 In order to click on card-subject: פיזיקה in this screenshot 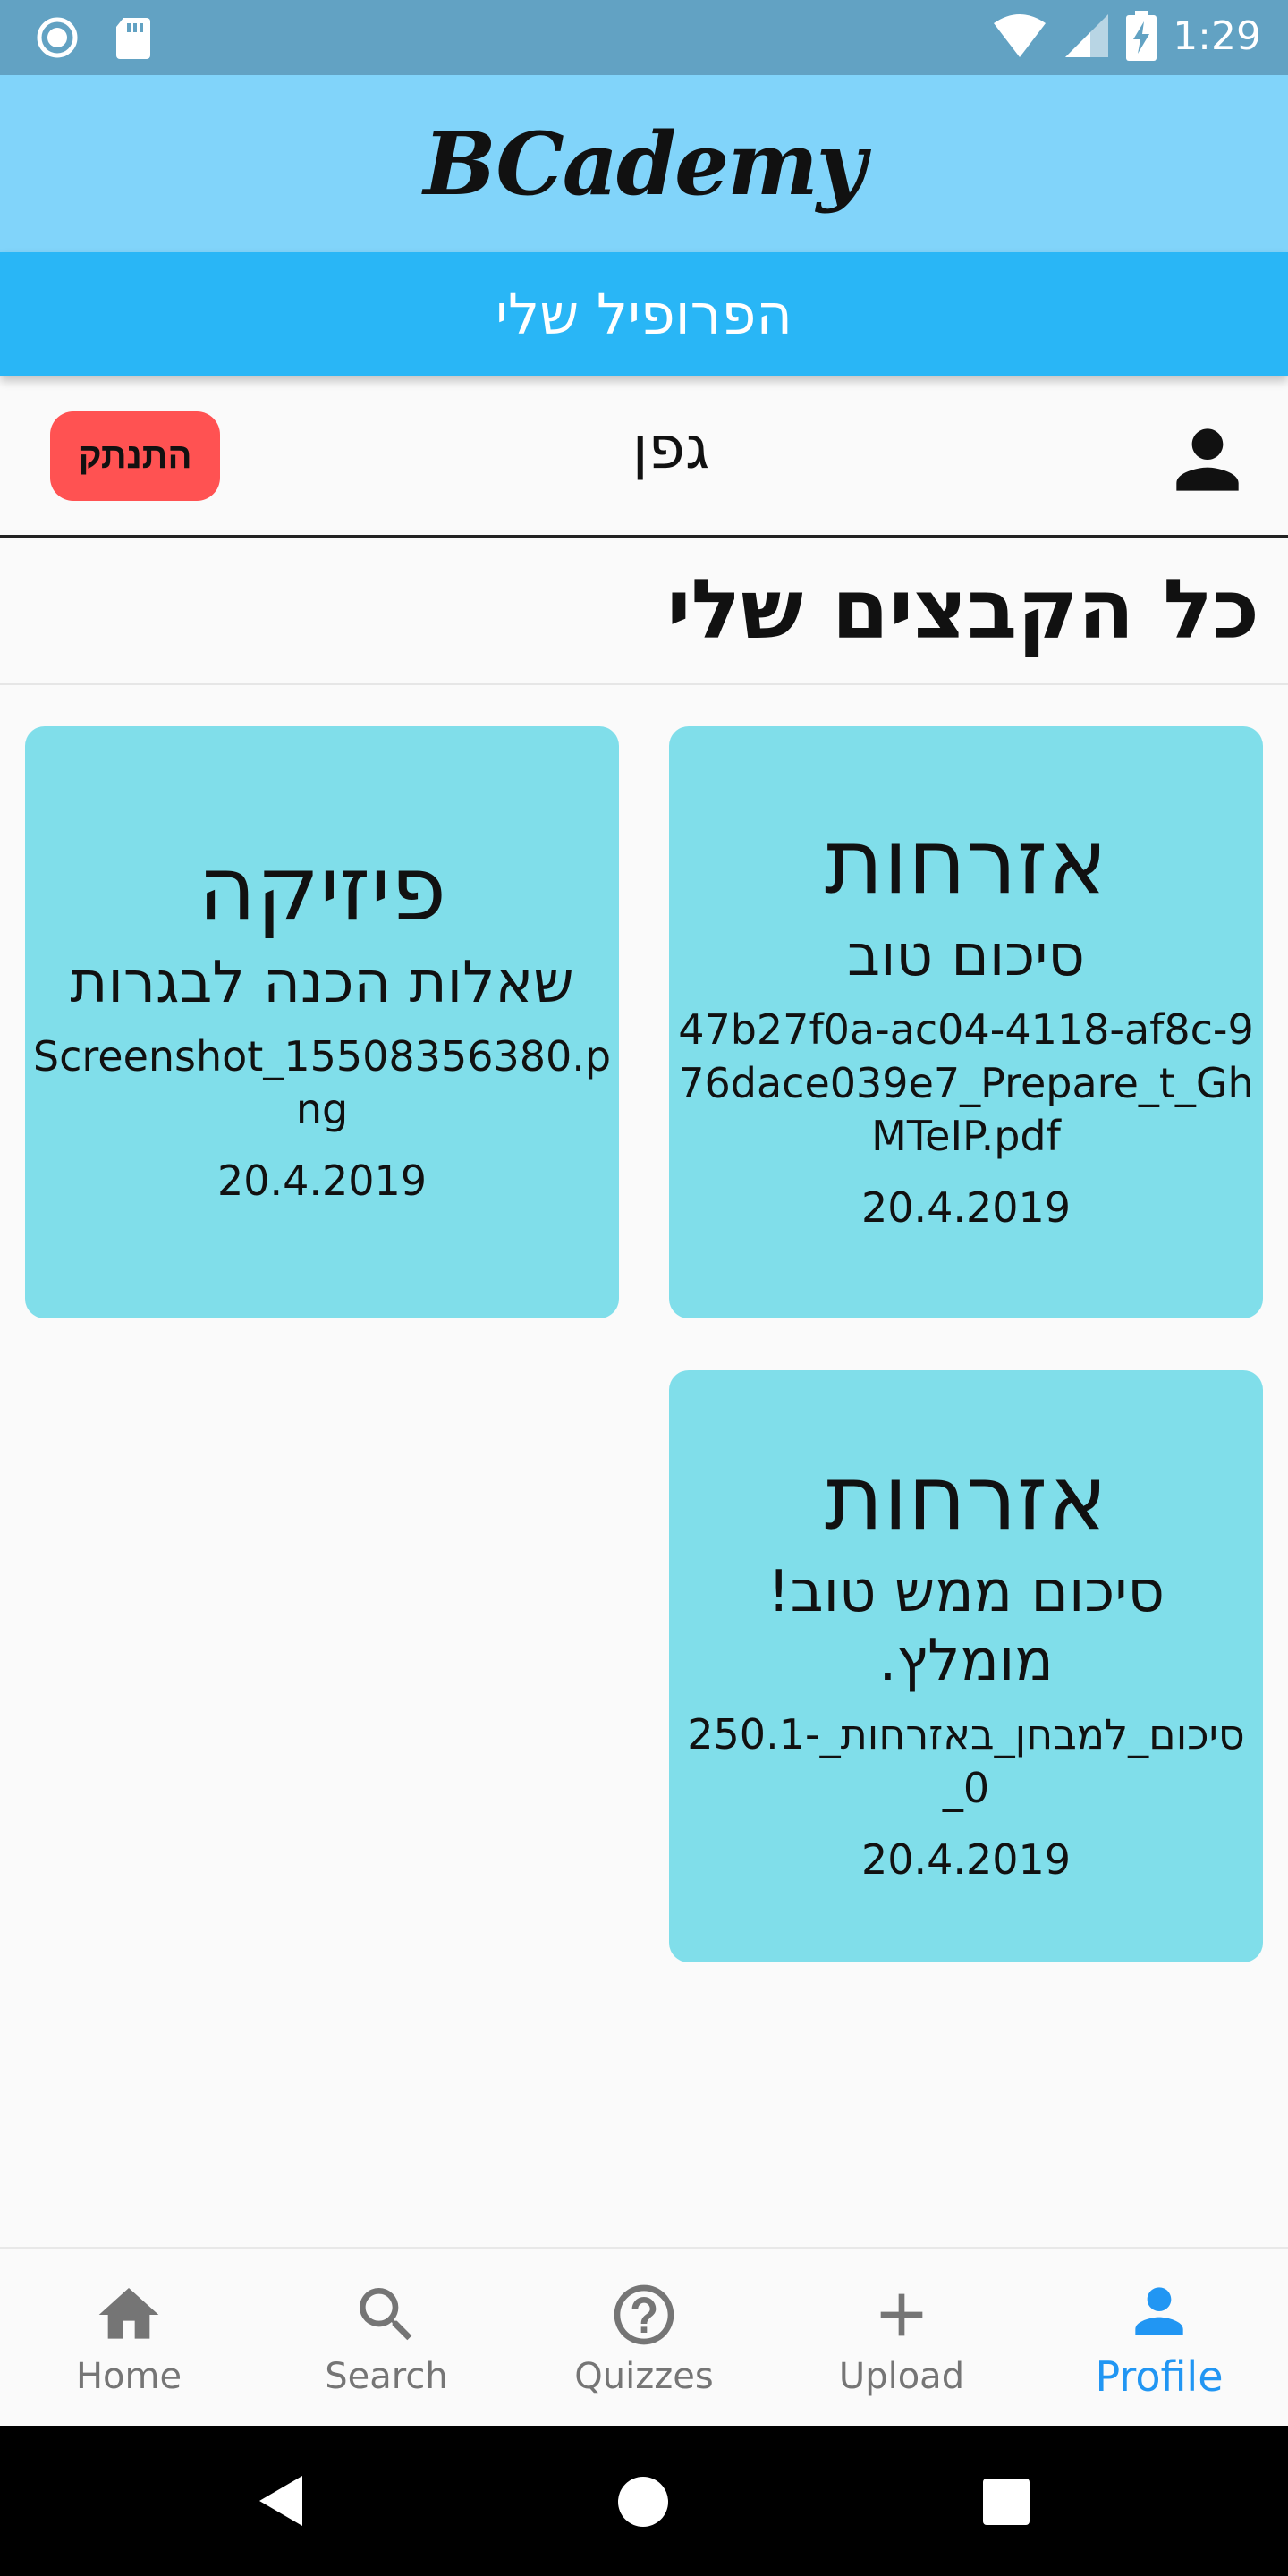, I will do `click(322, 888)`.